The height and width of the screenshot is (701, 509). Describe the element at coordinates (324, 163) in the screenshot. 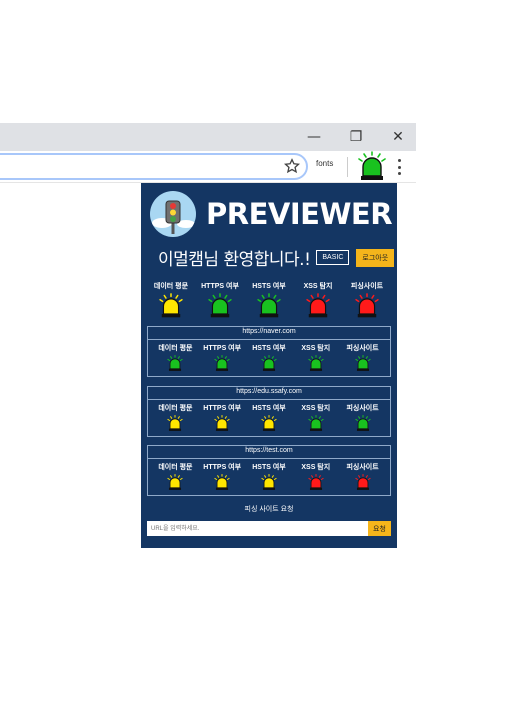

I see `fonts-extension-button: fonts` at that location.